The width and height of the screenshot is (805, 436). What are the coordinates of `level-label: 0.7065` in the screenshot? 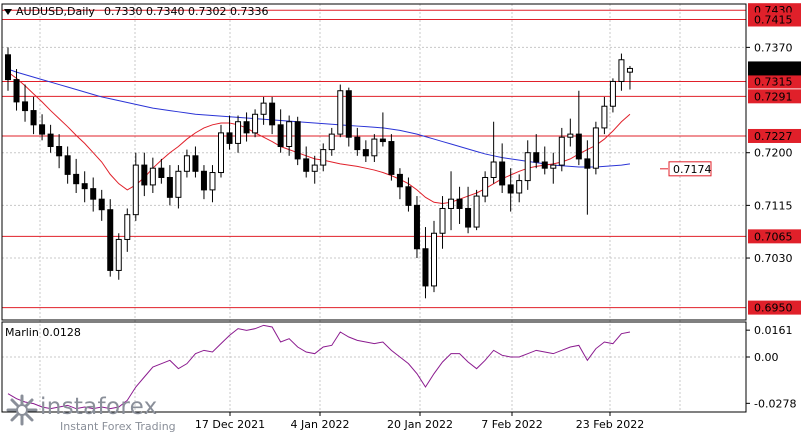 It's located at (773, 236).